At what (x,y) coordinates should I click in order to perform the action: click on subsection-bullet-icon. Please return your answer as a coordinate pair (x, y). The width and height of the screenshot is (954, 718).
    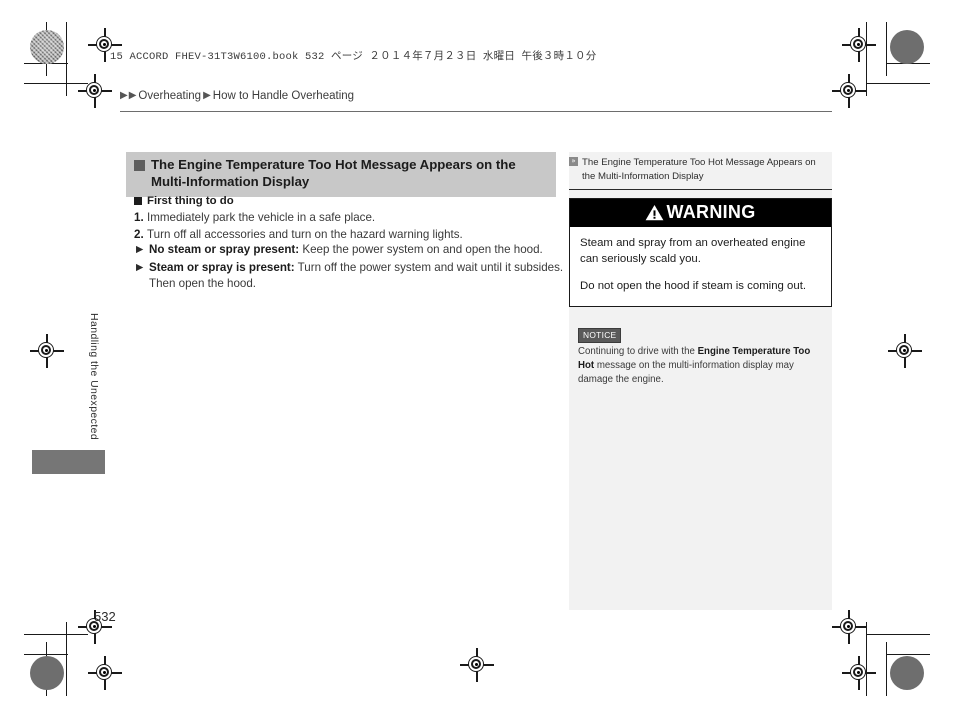
    Looking at the image, I should click on (138, 201).